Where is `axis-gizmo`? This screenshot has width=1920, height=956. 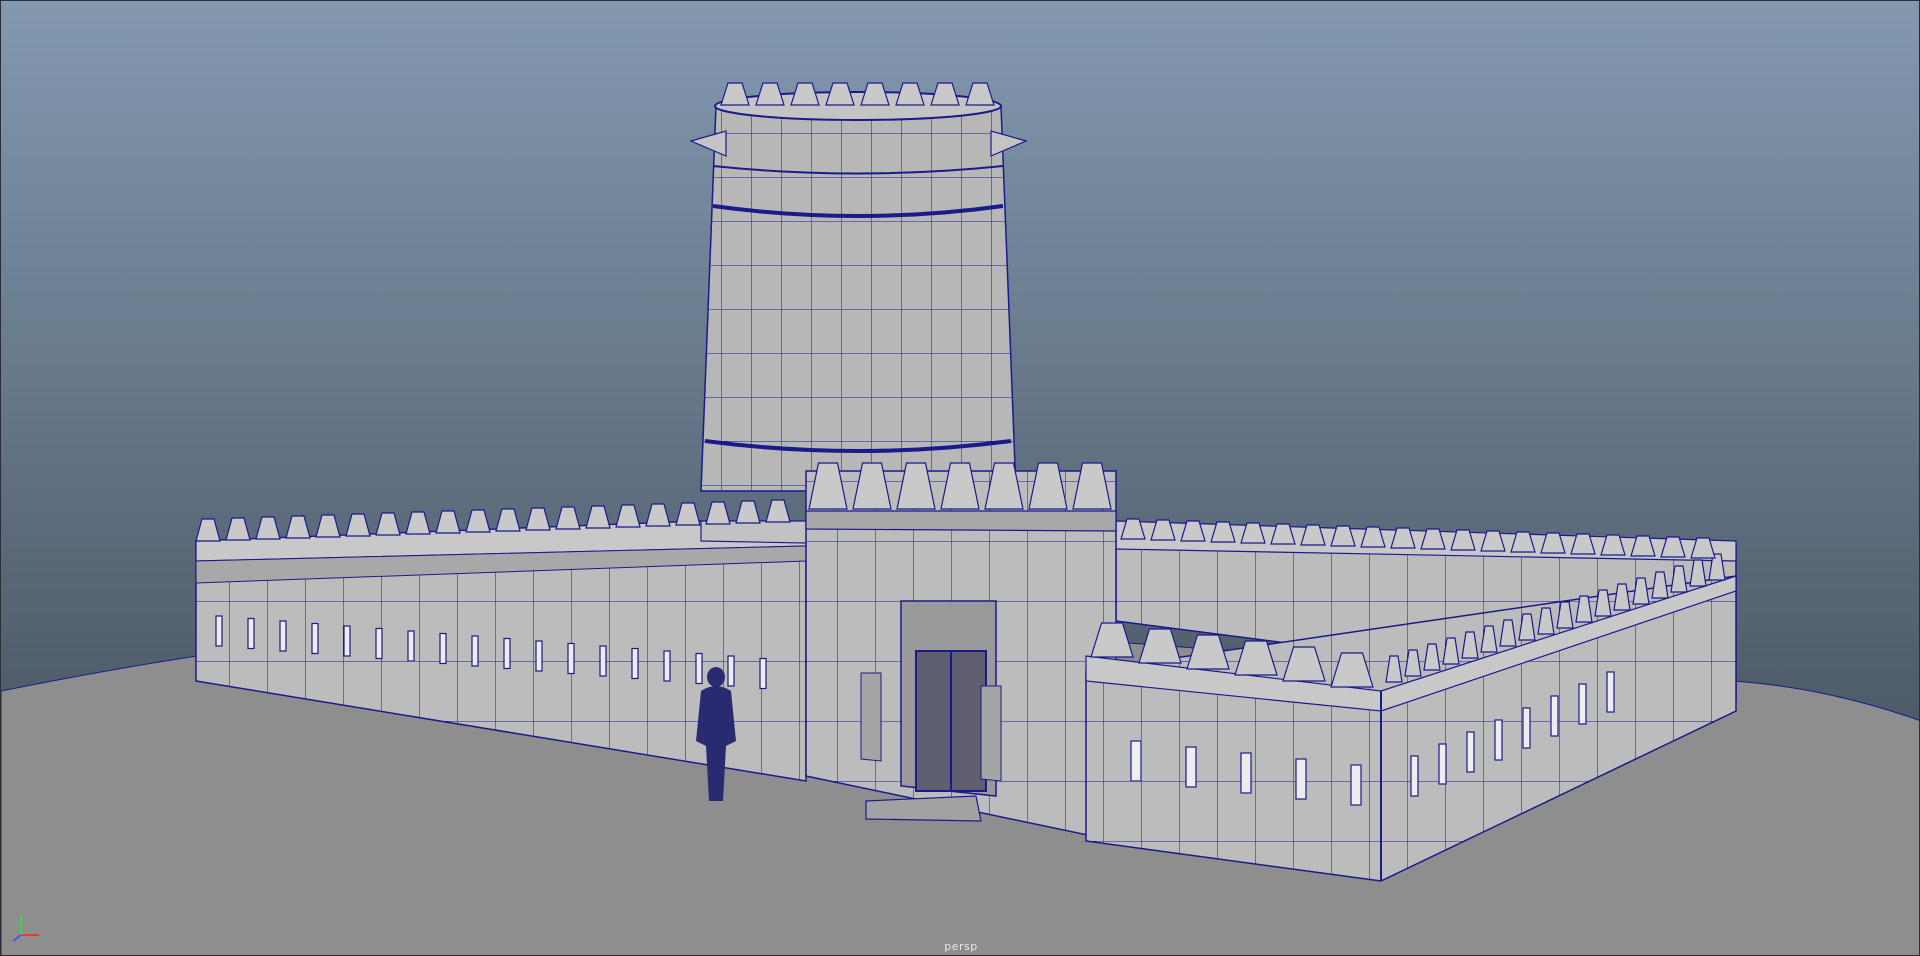
axis-gizmo is located at coordinates (26, 928).